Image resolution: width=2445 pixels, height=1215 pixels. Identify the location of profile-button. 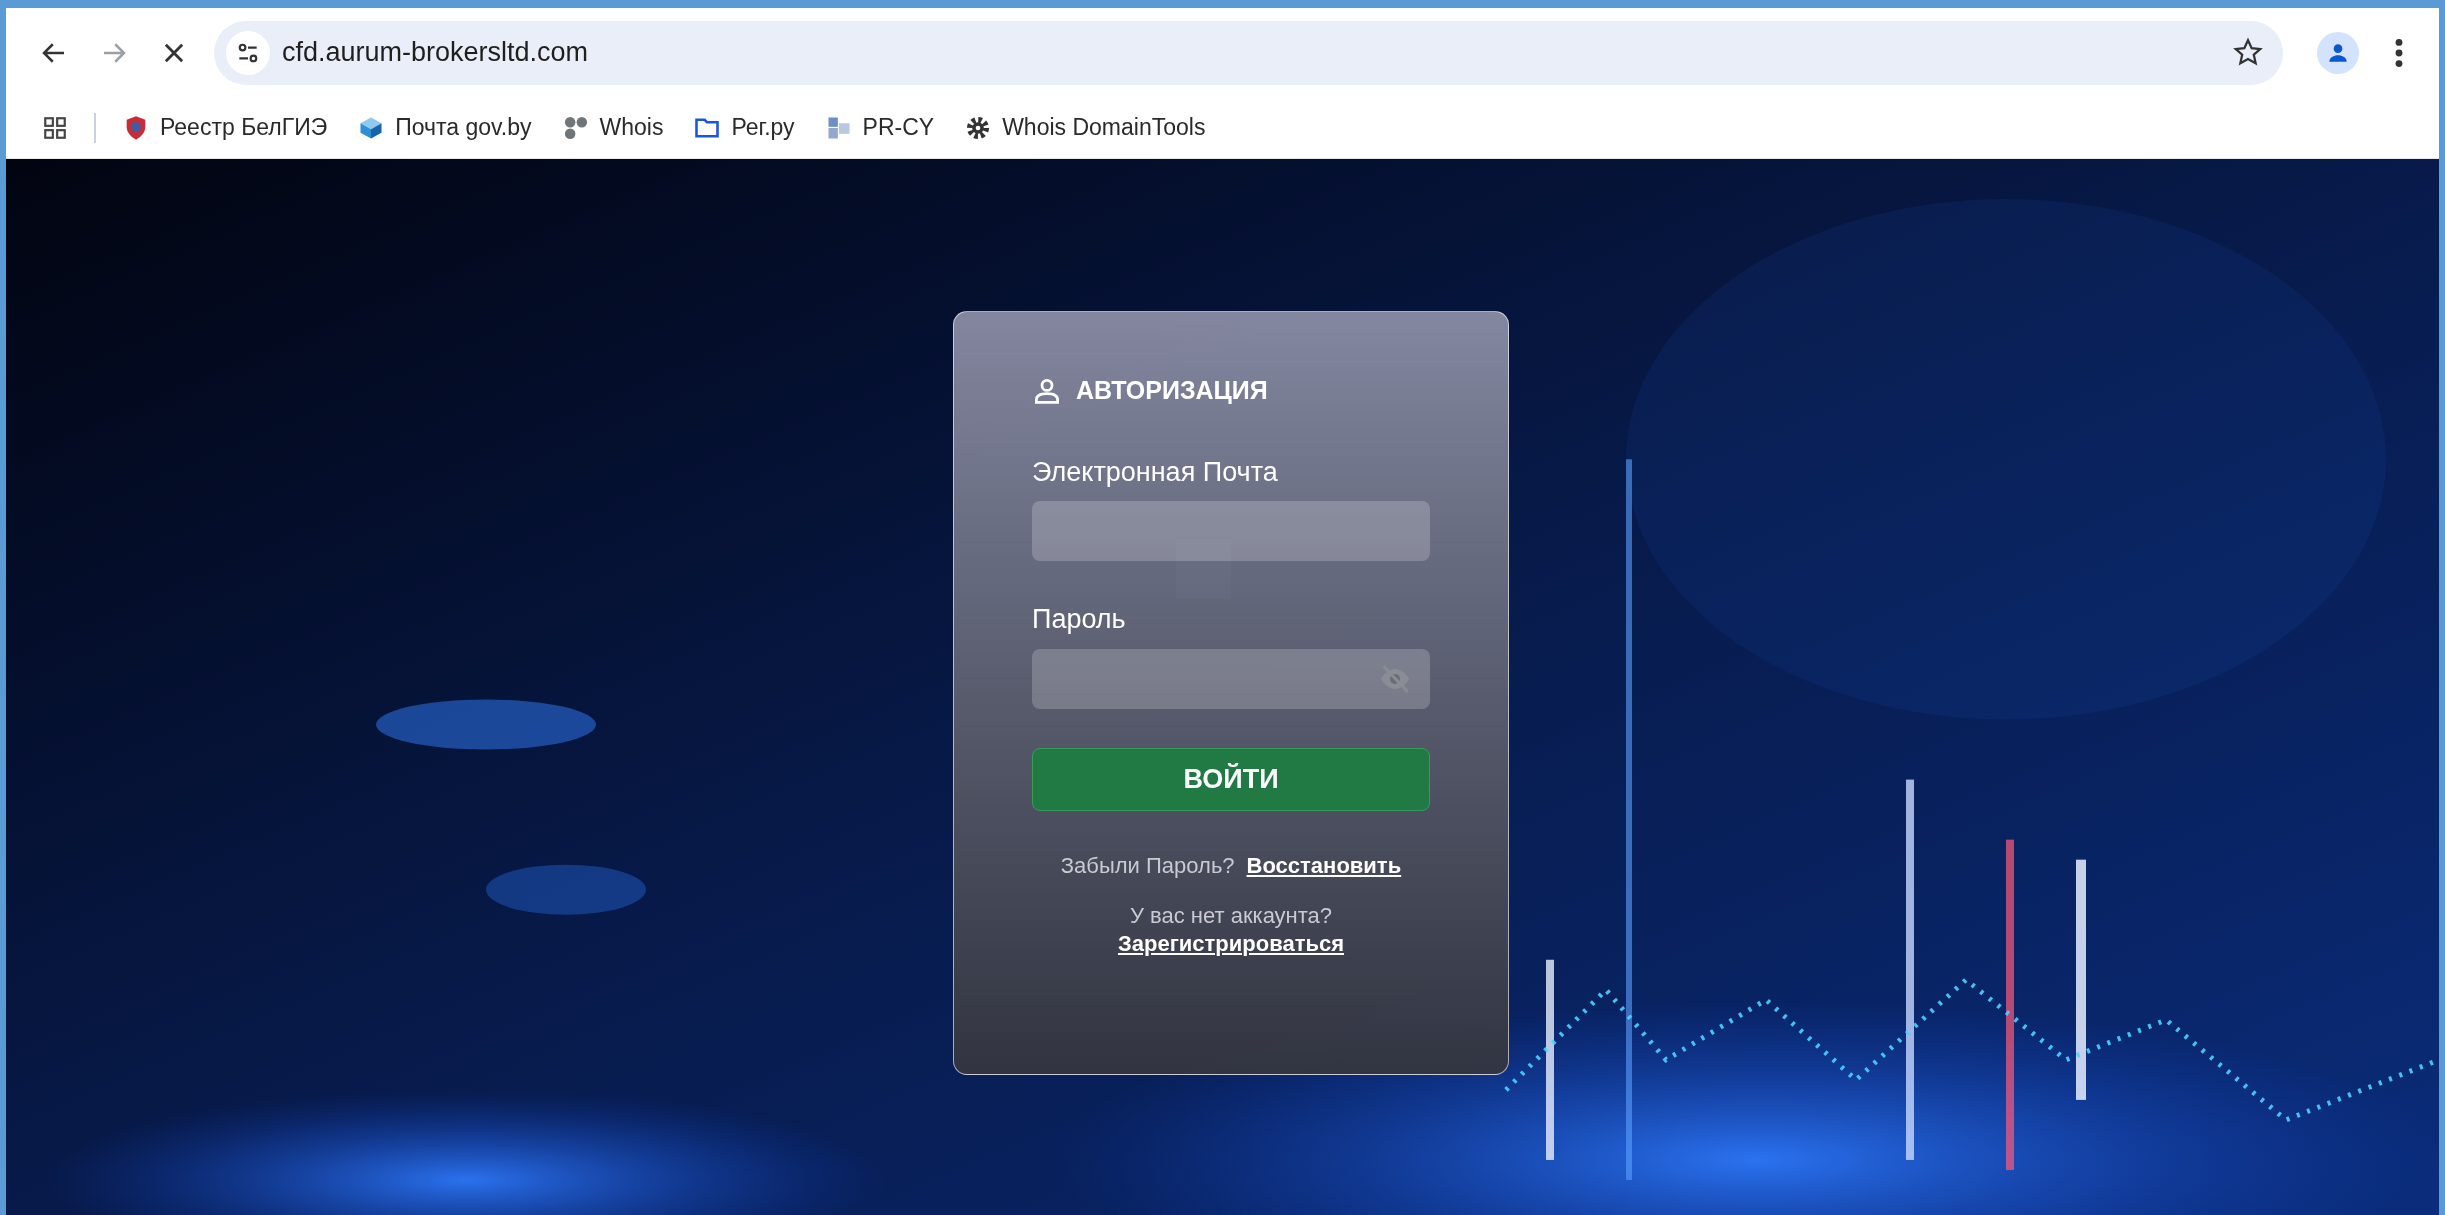
(2338, 52).